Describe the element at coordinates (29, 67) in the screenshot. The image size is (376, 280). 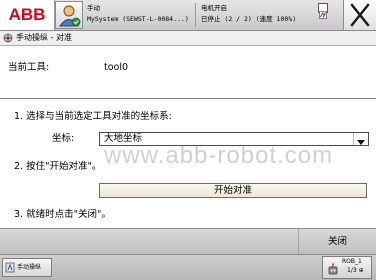
I see `current-tool-label: 当前工具:` at that location.